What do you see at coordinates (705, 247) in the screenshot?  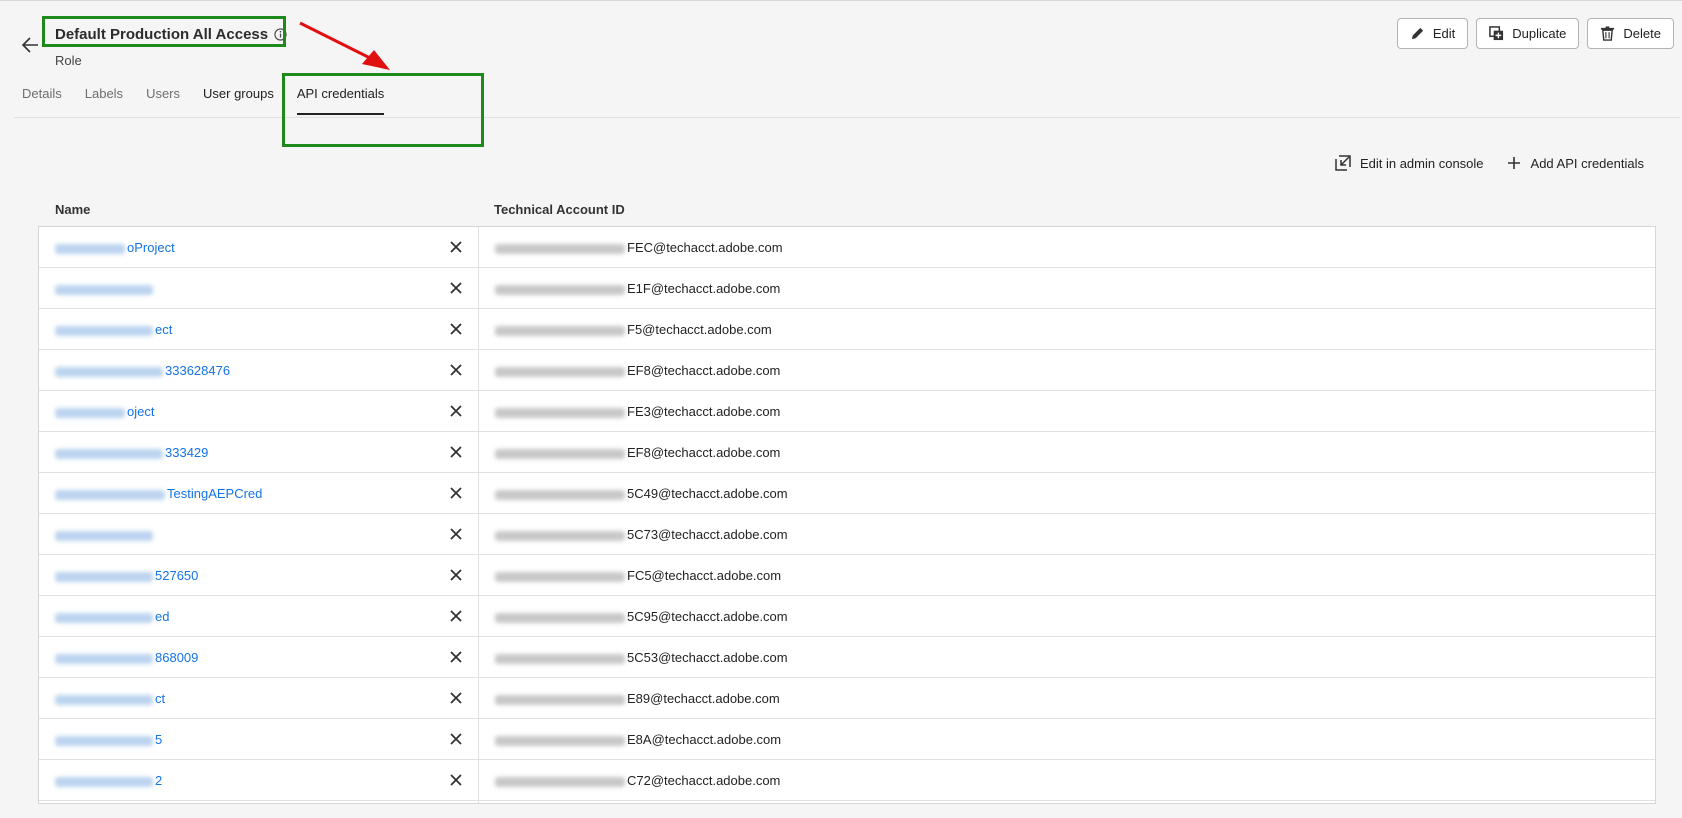 I see `technical-account-id-text: FEC@techacct.adobe.com` at bounding box center [705, 247].